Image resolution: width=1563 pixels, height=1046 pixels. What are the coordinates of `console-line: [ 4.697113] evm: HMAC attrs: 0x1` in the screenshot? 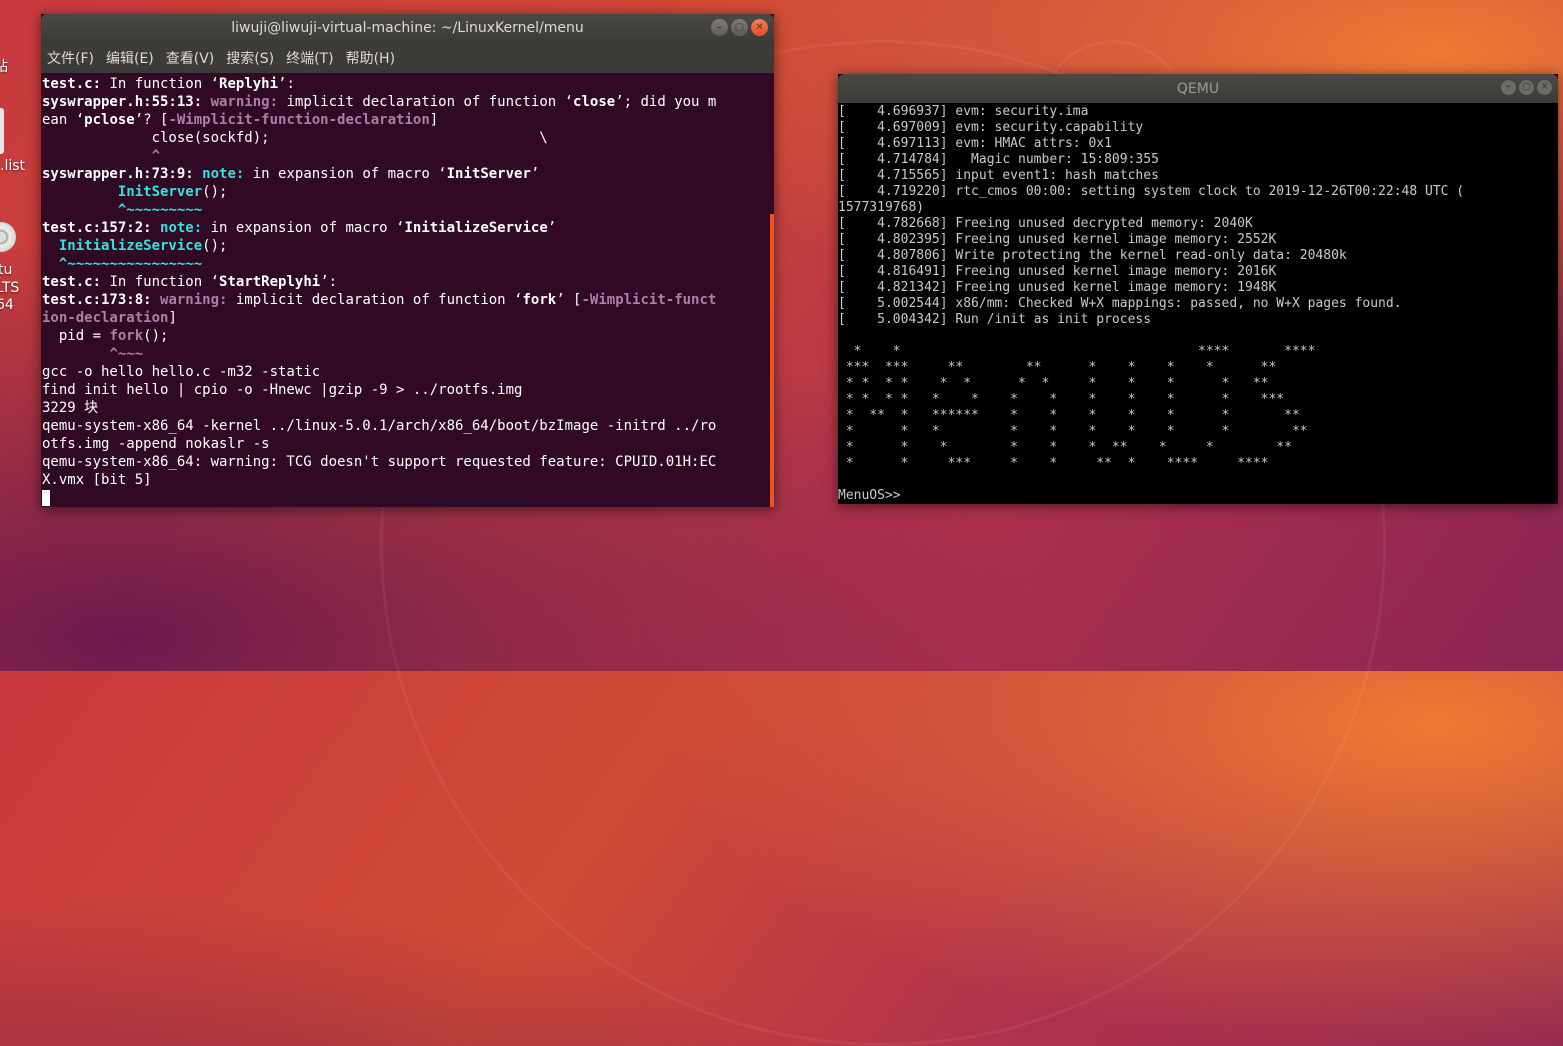 It's located at (975, 143).